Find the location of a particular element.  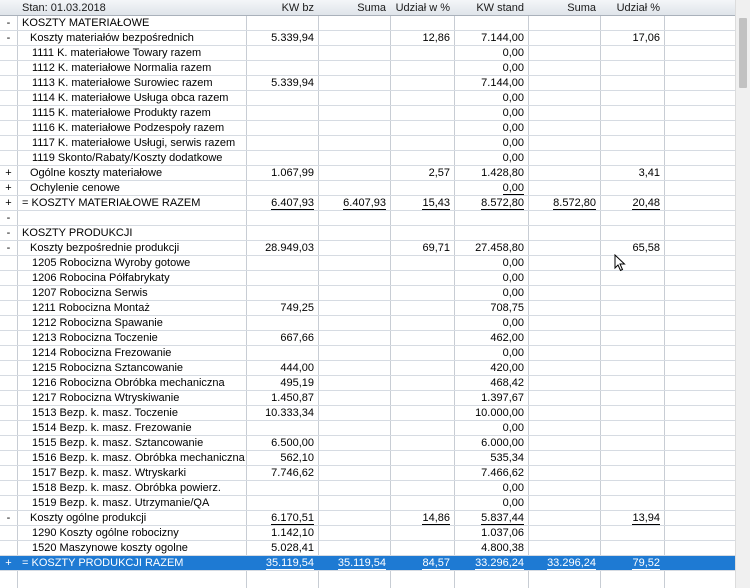

value-text: 79,52 is located at coordinates (646, 564).